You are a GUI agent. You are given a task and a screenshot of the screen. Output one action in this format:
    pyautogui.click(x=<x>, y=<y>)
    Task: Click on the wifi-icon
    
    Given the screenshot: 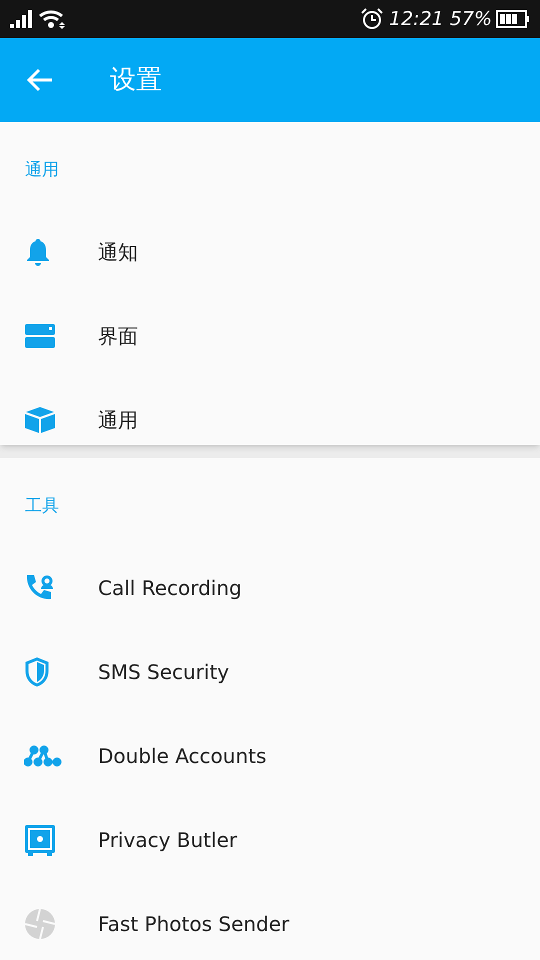 What is the action you would take?
    pyautogui.click(x=53, y=19)
    